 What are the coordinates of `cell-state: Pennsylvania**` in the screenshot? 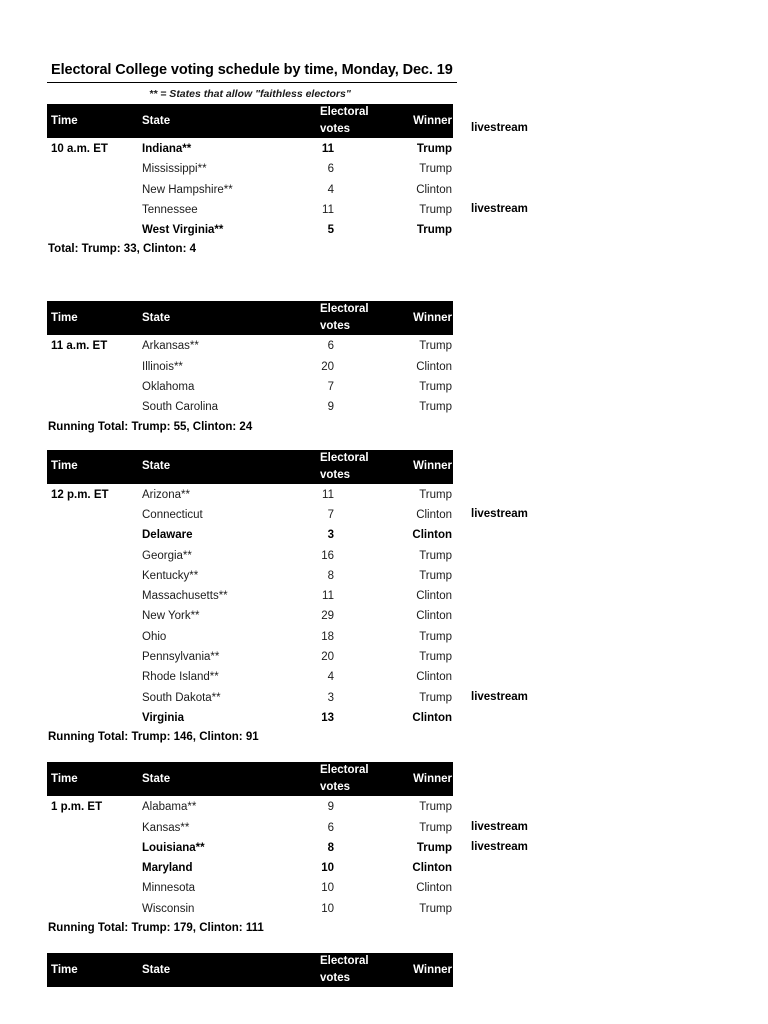 It's located at (181, 657).